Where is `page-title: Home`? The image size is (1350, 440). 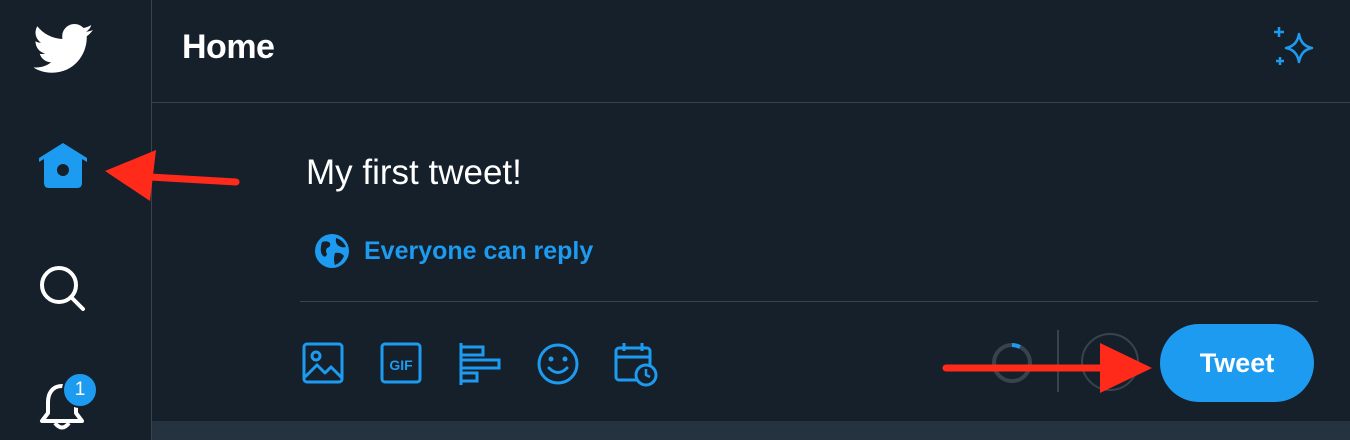 page-title: Home is located at coordinates (228, 47).